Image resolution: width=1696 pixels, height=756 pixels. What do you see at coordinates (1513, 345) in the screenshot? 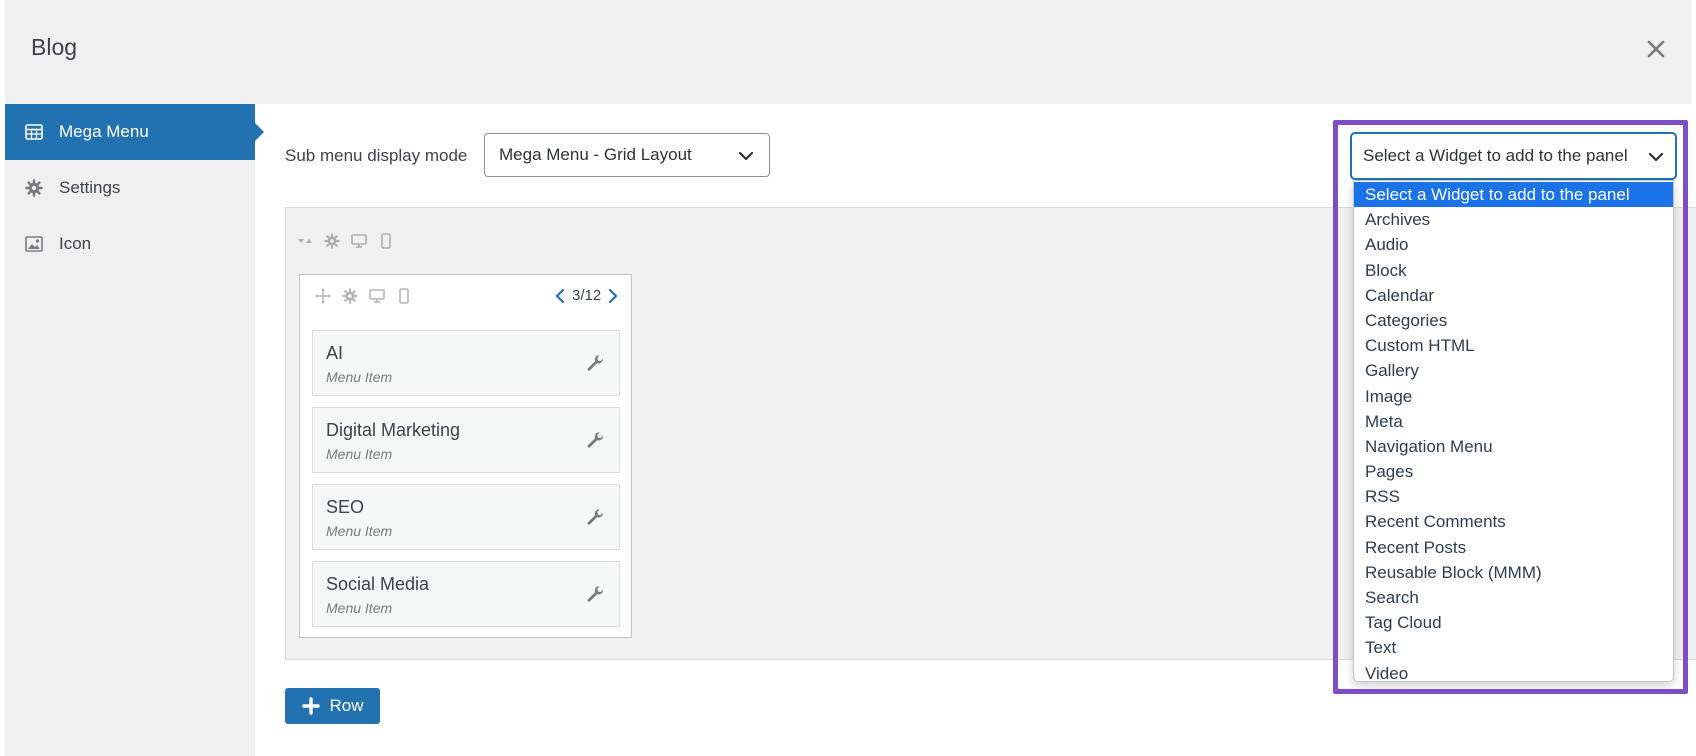
I see `widget-option: Custom HTML` at bounding box center [1513, 345].